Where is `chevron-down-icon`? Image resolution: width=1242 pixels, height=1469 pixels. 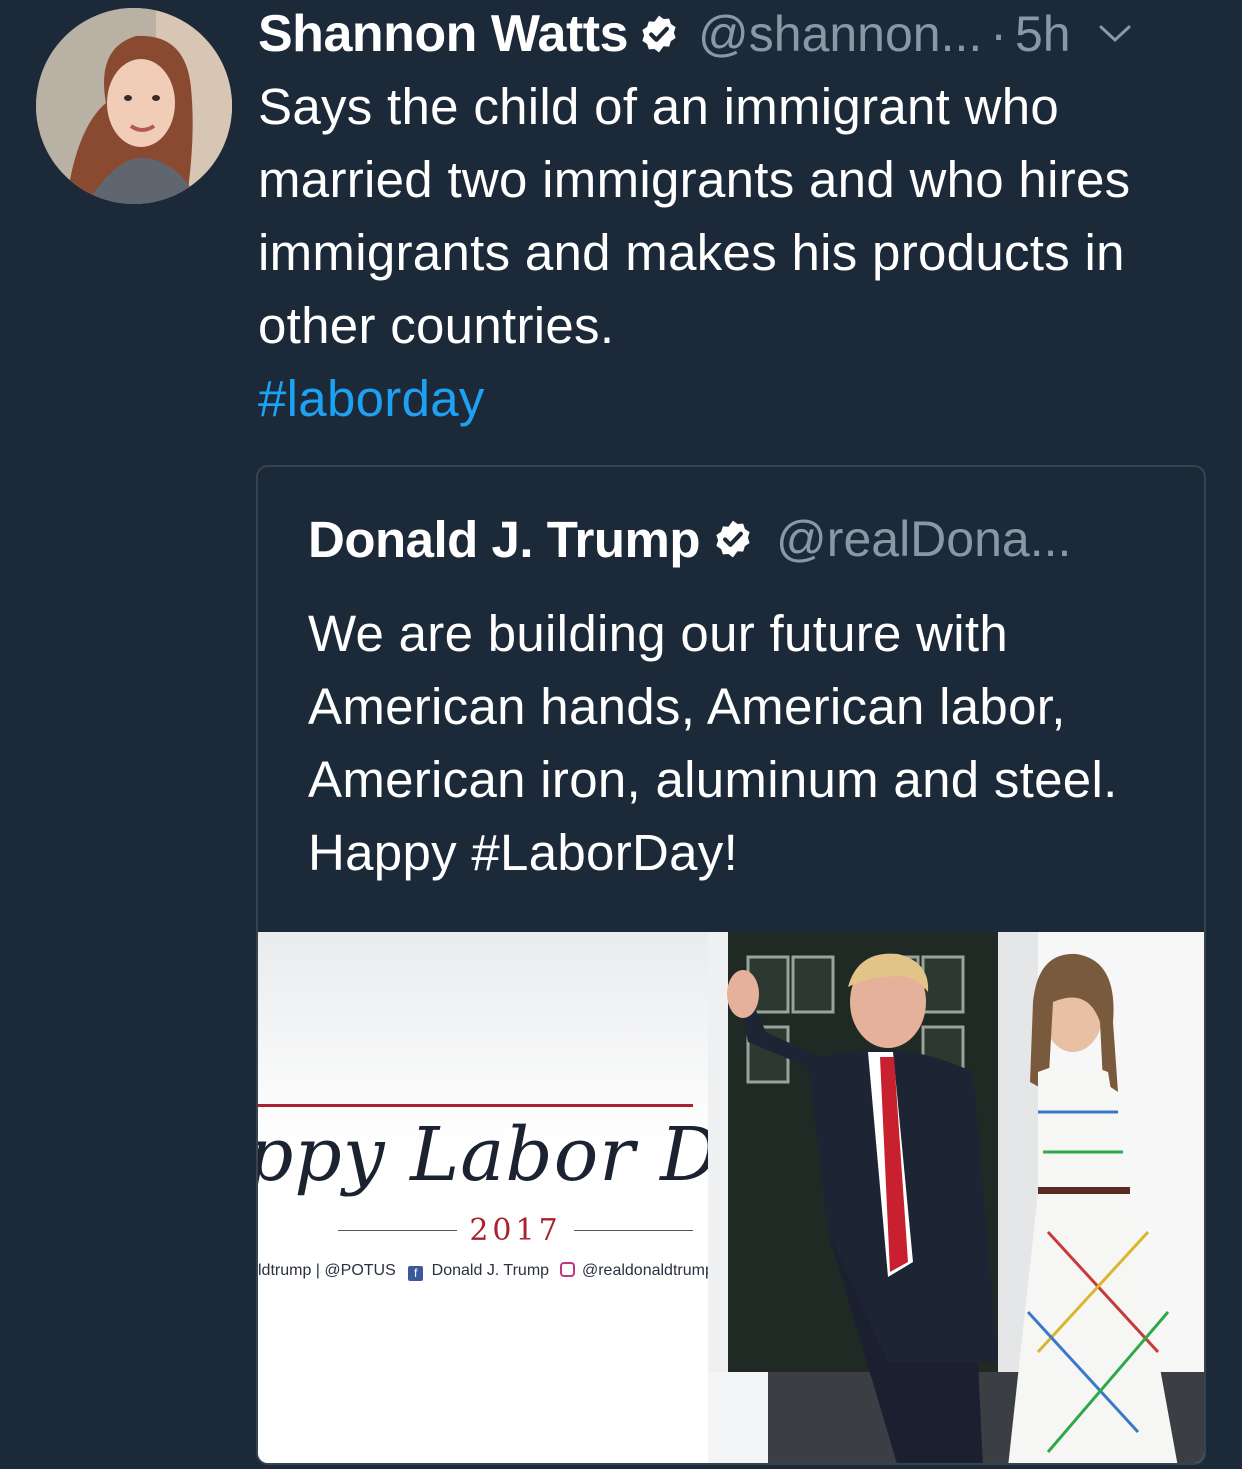 chevron-down-icon is located at coordinates (1115, 34).